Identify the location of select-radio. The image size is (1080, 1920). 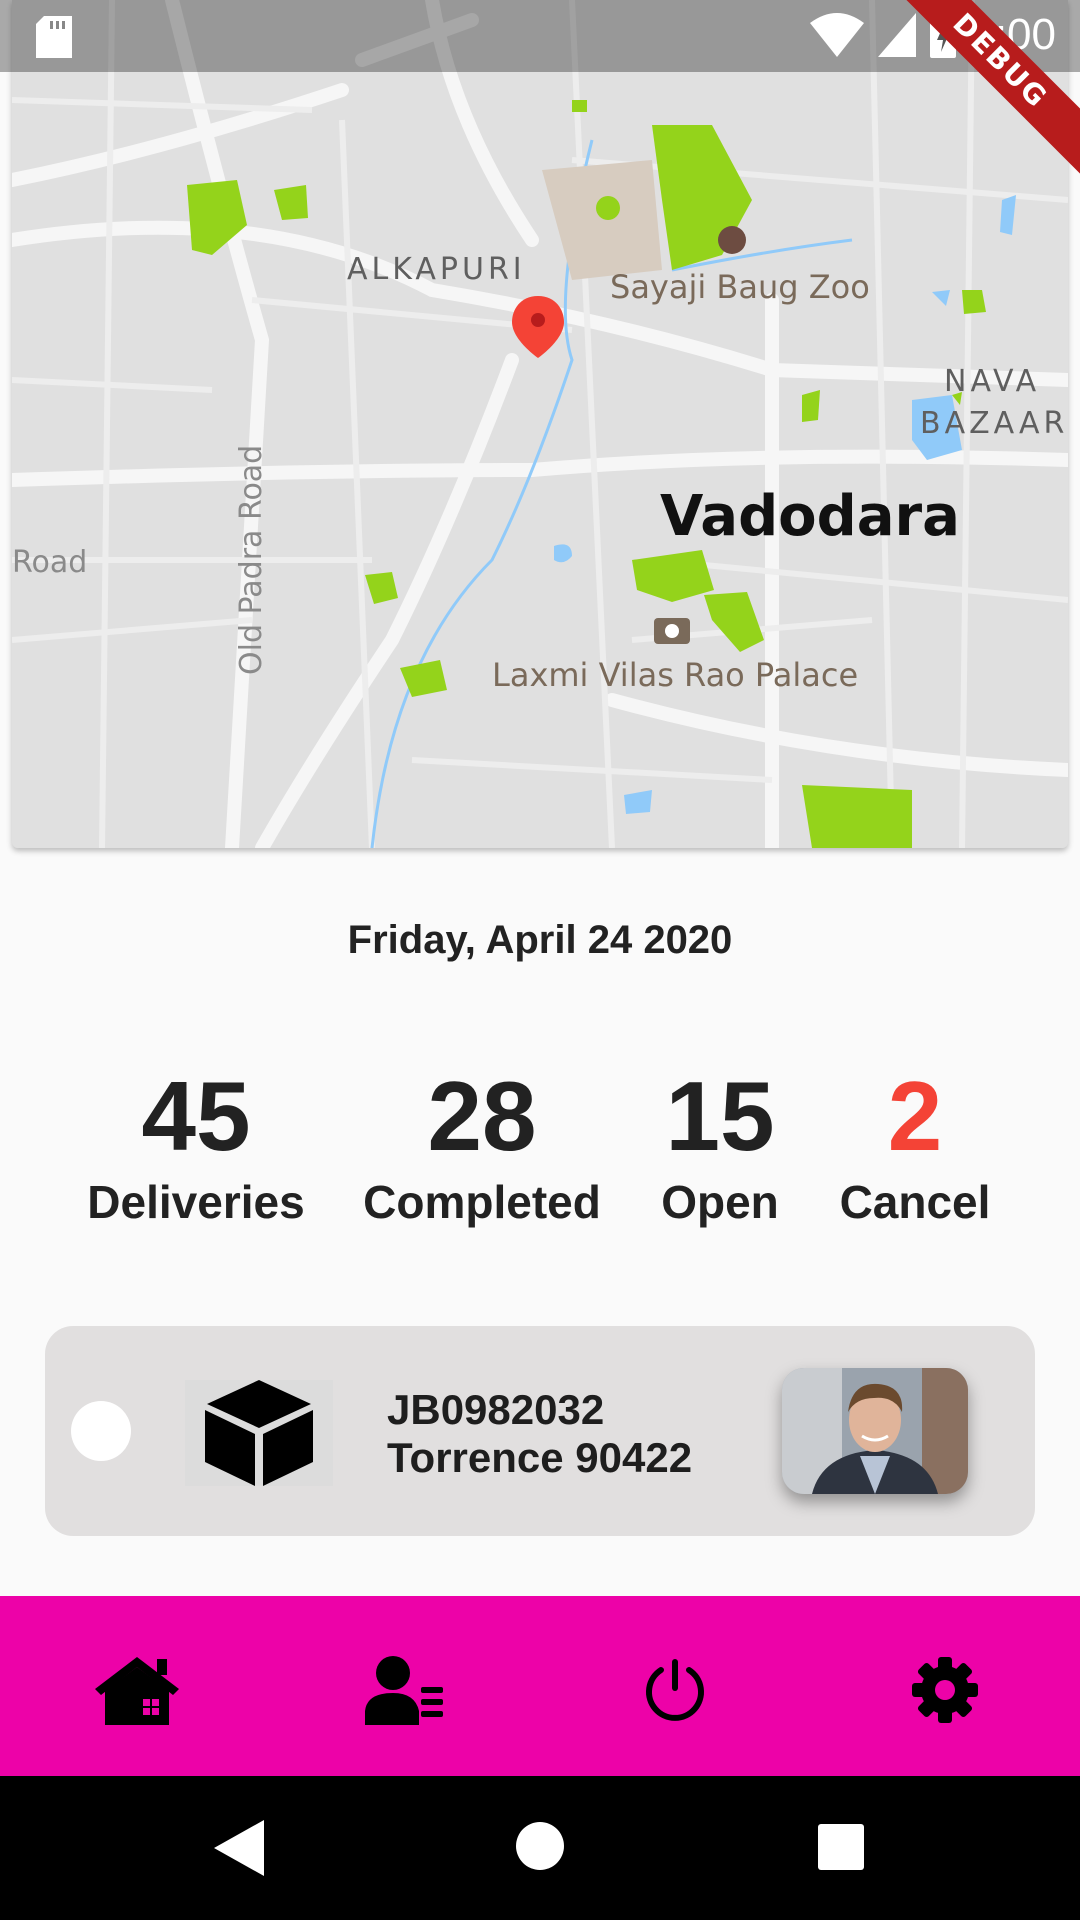
(101, 1431).